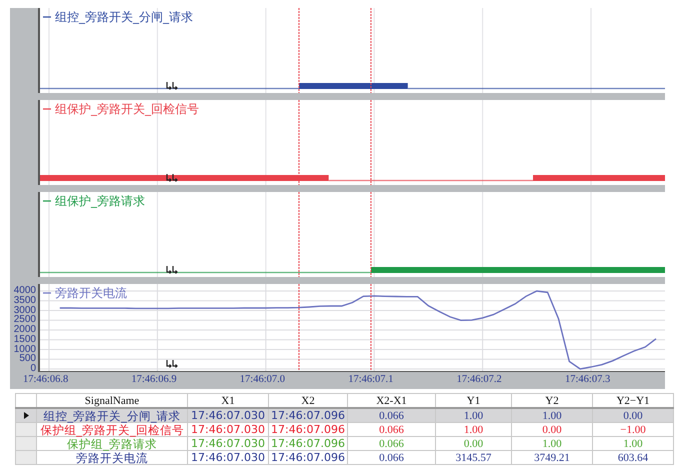  Describe the element at coordinates (45, 380) in the screenshot. I see `x-tick-label: 17:46:06.8` at that location.